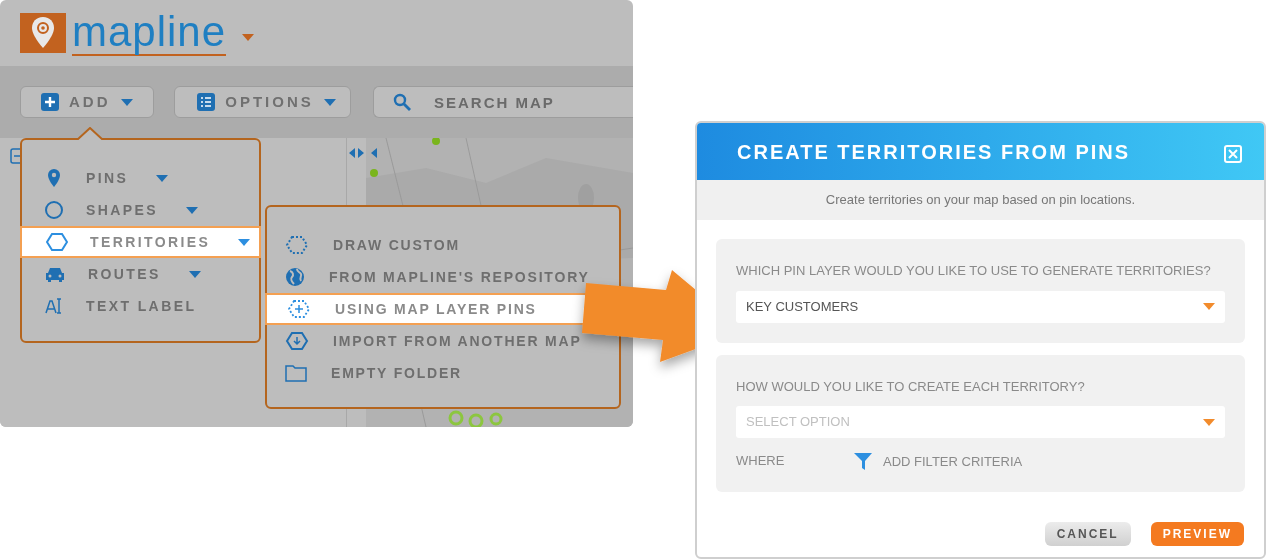 The width and height of the screenshot is (1266, 560). Describe the element at coordinates (863, 460) in the screenshot. I see `filter-icon` at that location.